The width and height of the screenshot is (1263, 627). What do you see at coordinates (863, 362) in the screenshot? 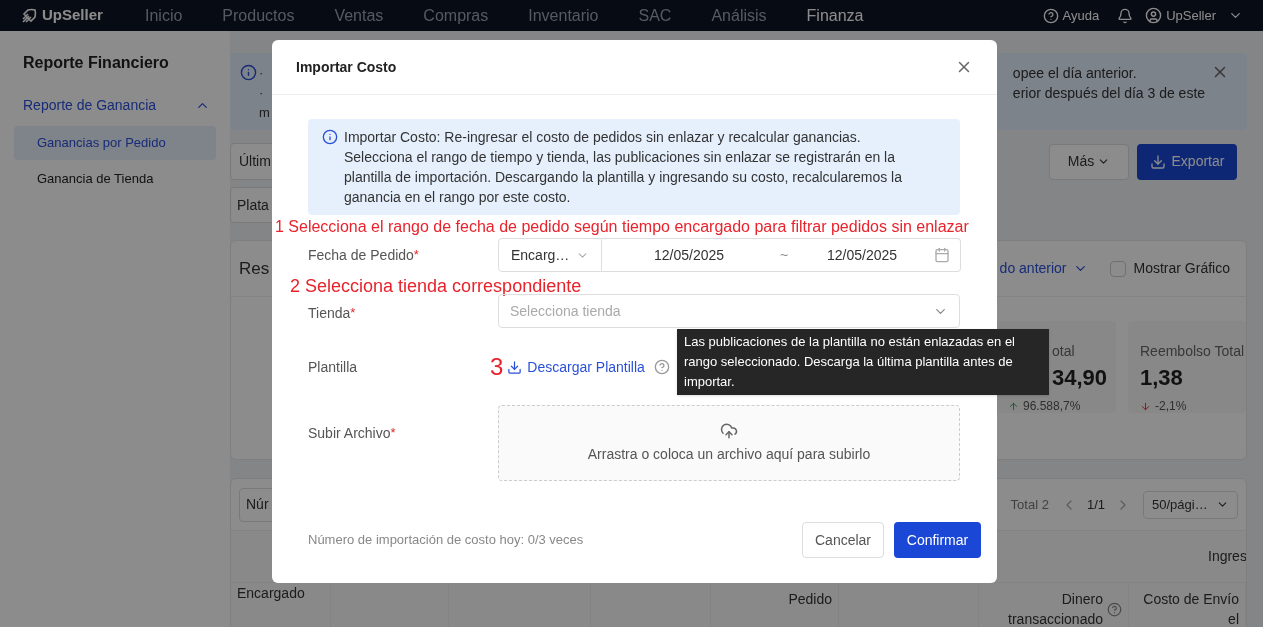
I see `tooltip: Las publicaciones de la plantilla no están enlazadas en el rango seleccionado. Descarga la última plantilla antes de importar.` at bounding box center [863, 362].